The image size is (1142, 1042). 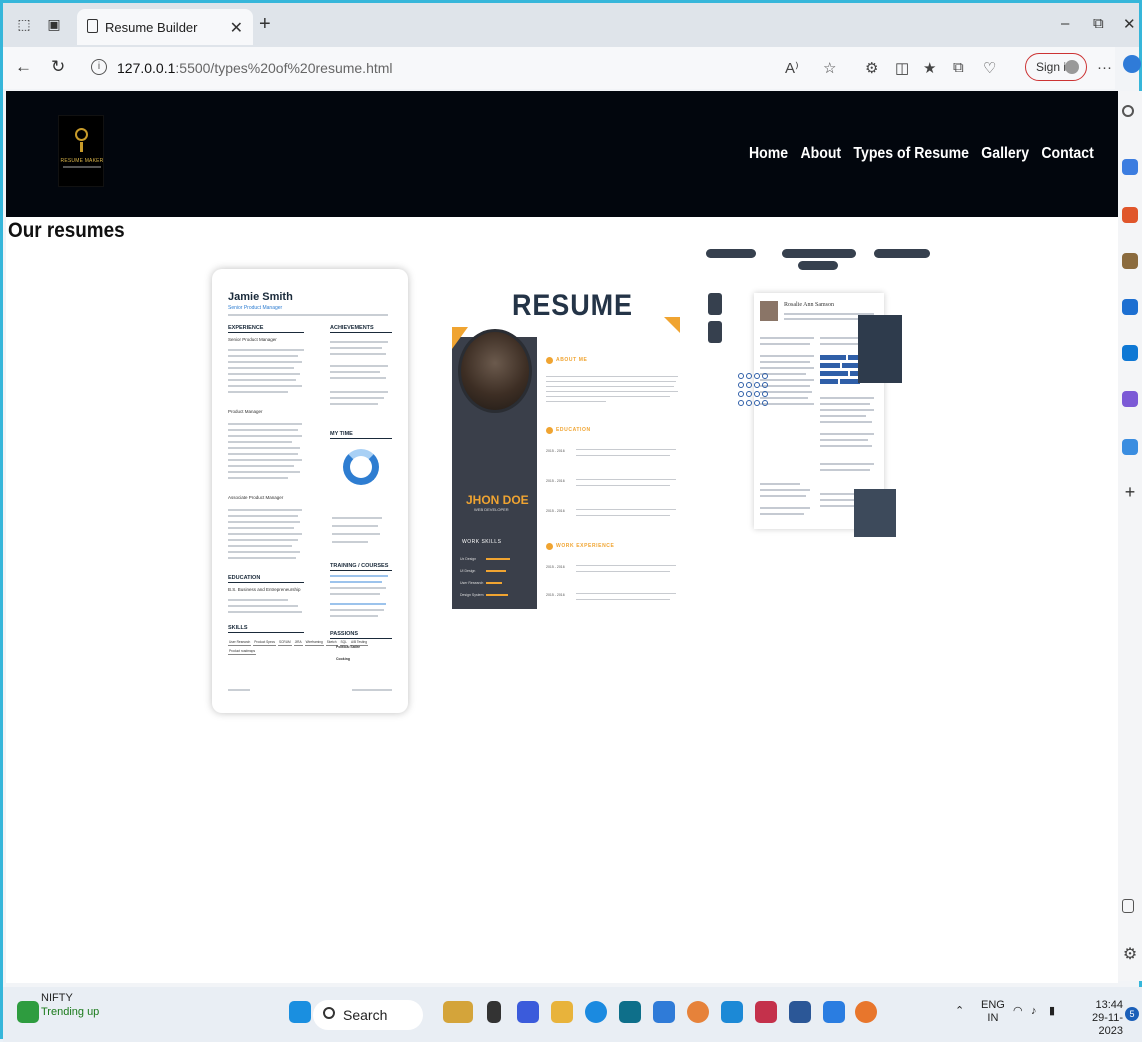 I want to click on designer-icon, so click(x=1130, y=399).